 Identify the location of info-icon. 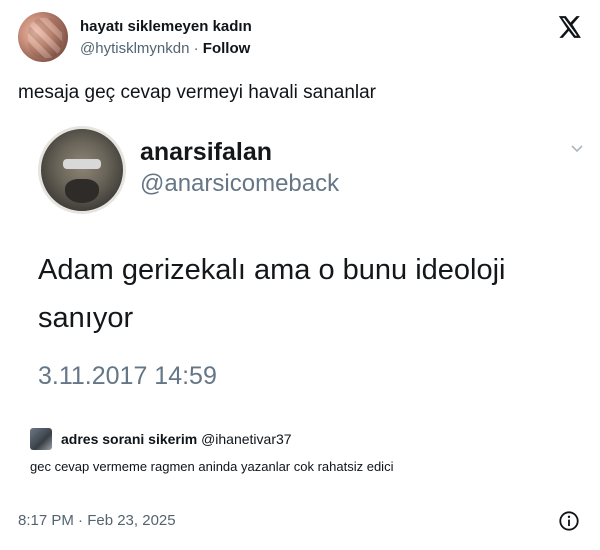
(569, 521).